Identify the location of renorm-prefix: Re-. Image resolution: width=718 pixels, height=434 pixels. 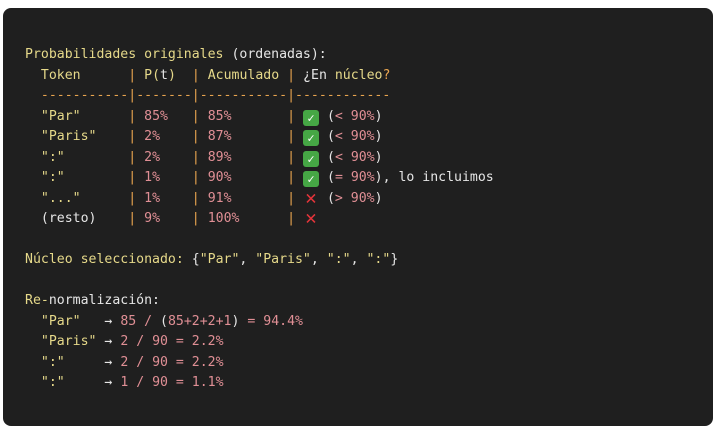
(37, 300).